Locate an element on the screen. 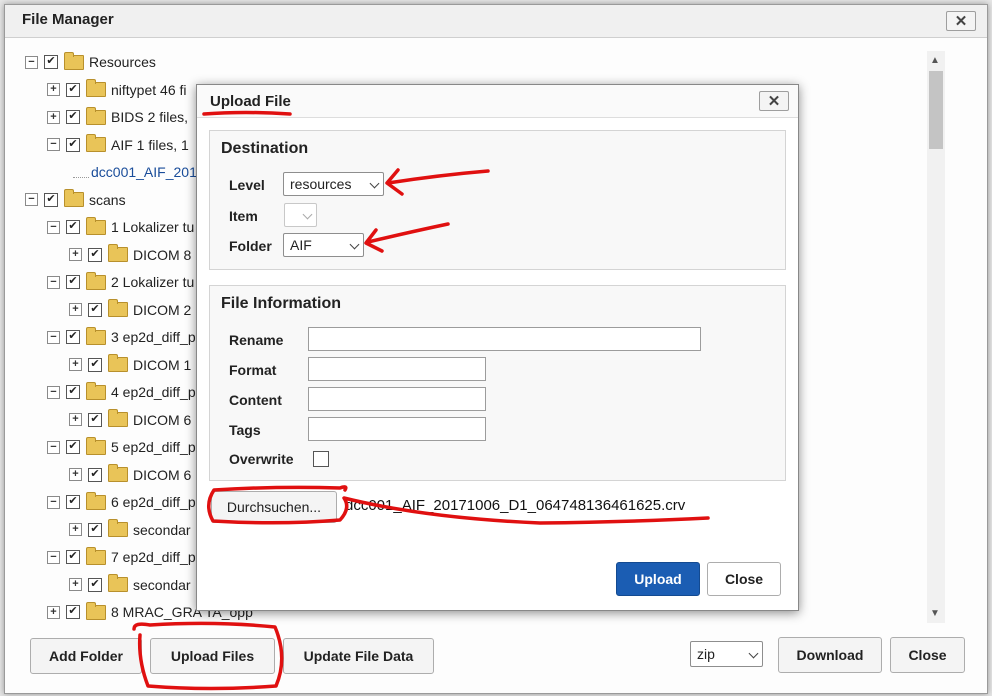 Image resolution: width=992 pixels, height=696 pixels. tree-folder-row: − ✔ 4 ep2d_diff_p is located at coordinates (121, 392).